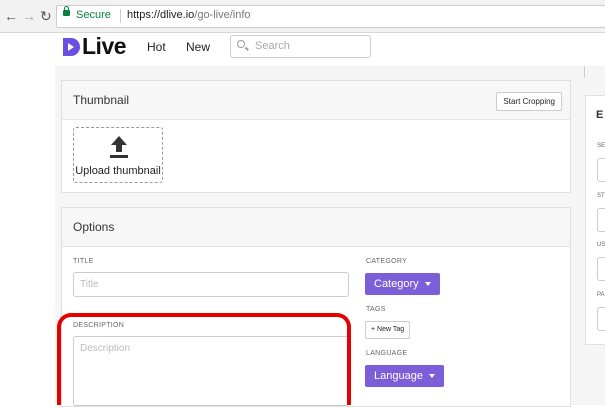 The image size is (605, 407). I want to click on upload-thumbnail-label: Upload thumbnail, so click(118, 171).